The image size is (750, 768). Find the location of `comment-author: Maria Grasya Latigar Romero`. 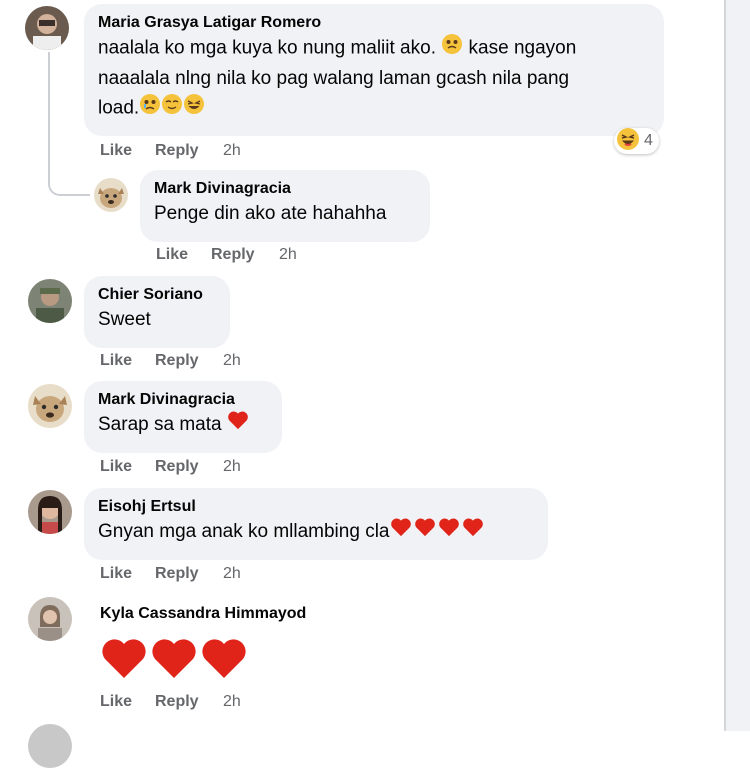

comment-author: Maria Grasya Latigar Romero is located at coordinates (374, 23).